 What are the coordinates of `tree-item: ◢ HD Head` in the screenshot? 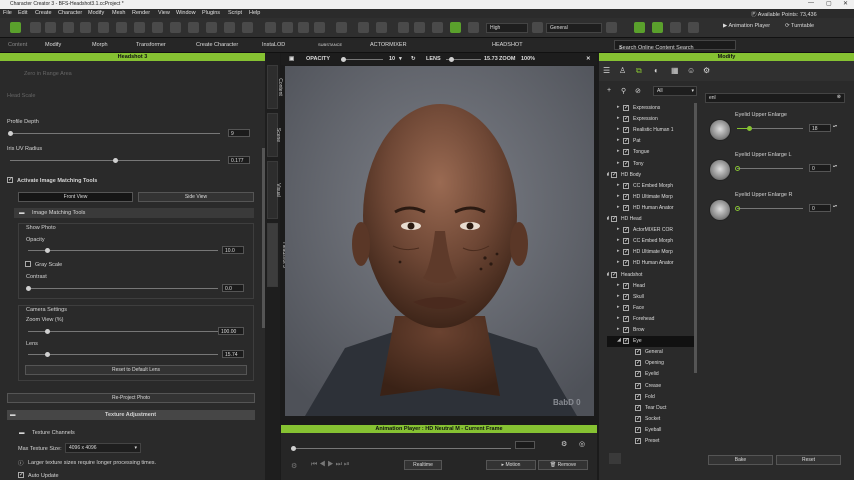 It's located at (651, 219).